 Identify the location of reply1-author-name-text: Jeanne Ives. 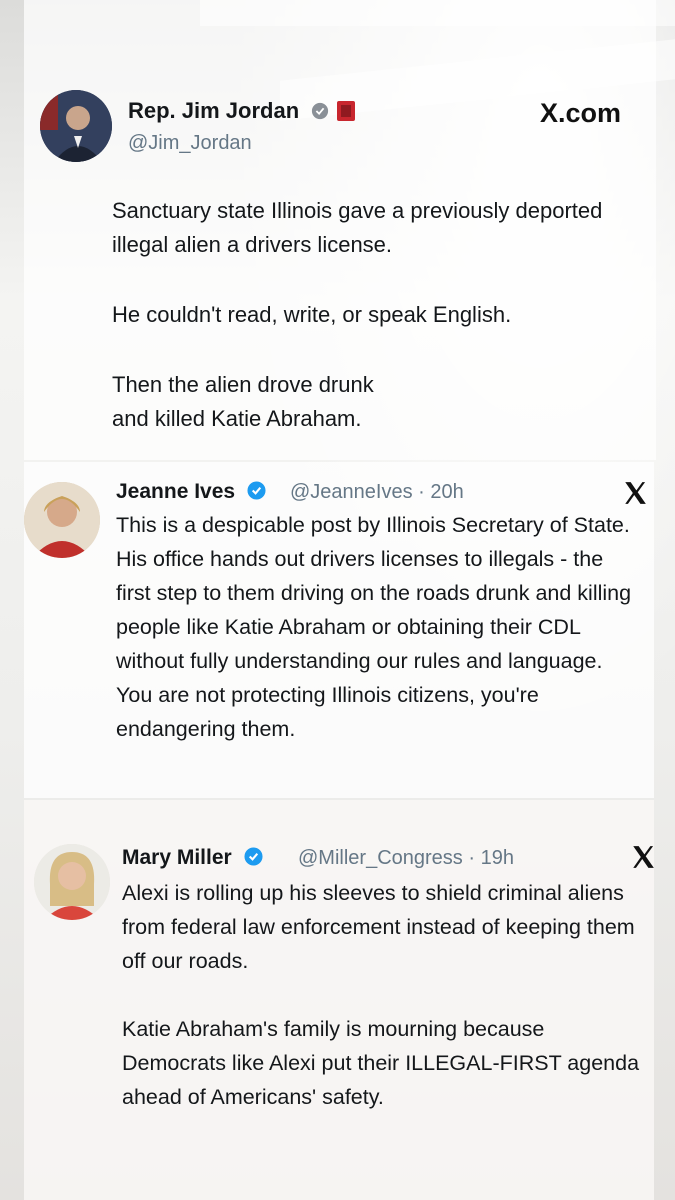
(176, 491).